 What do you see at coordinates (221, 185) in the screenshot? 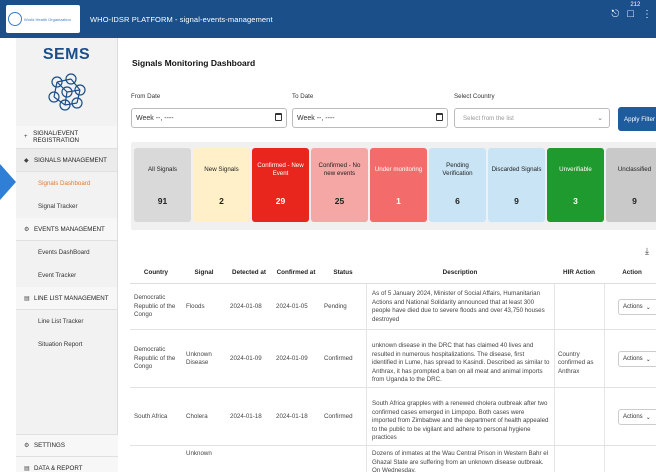
I see `status-card: New Signals 2` at bounding box center [221, 185].